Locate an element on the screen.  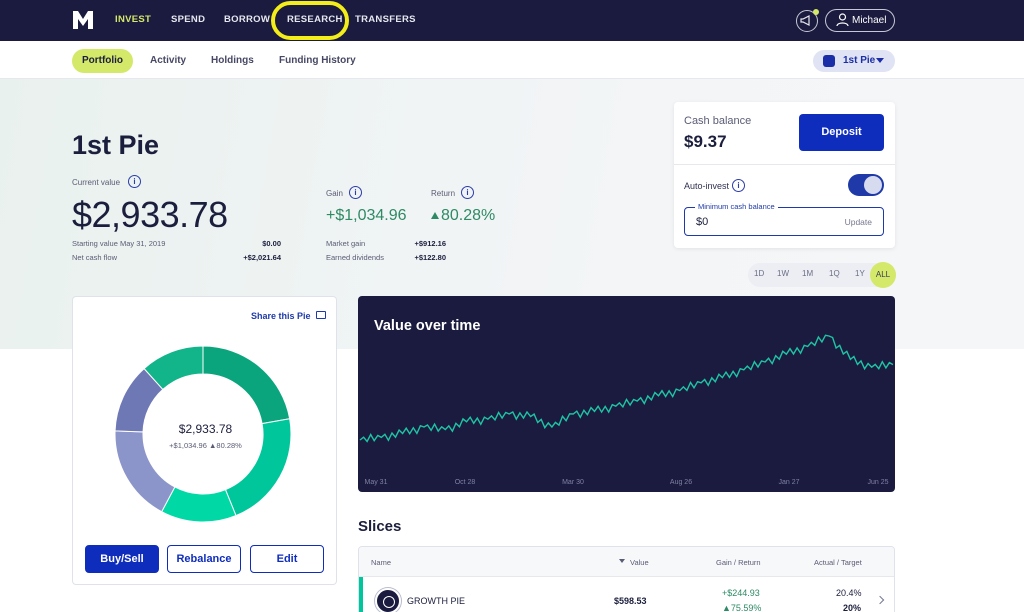
market-gain-label: Market gain is located at coordinates (346, 243).